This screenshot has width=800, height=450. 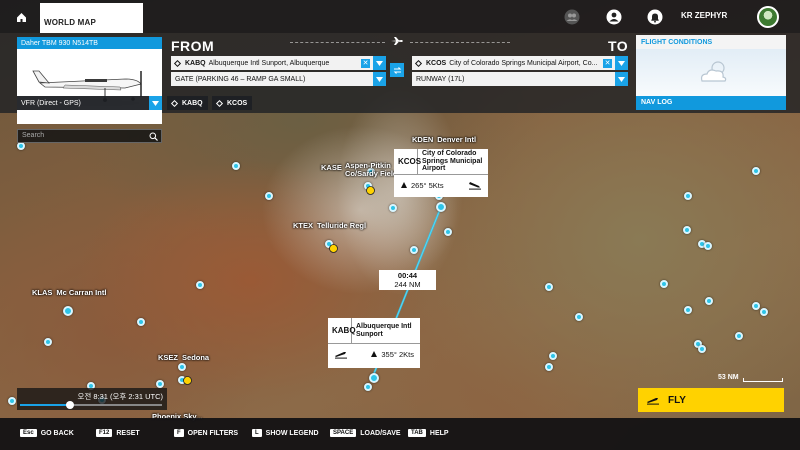 What do you see at coordinates (392, 354) in the screenshot?
I see `wind-readout: 355° 2Kts` at bounding box center [392, 354].